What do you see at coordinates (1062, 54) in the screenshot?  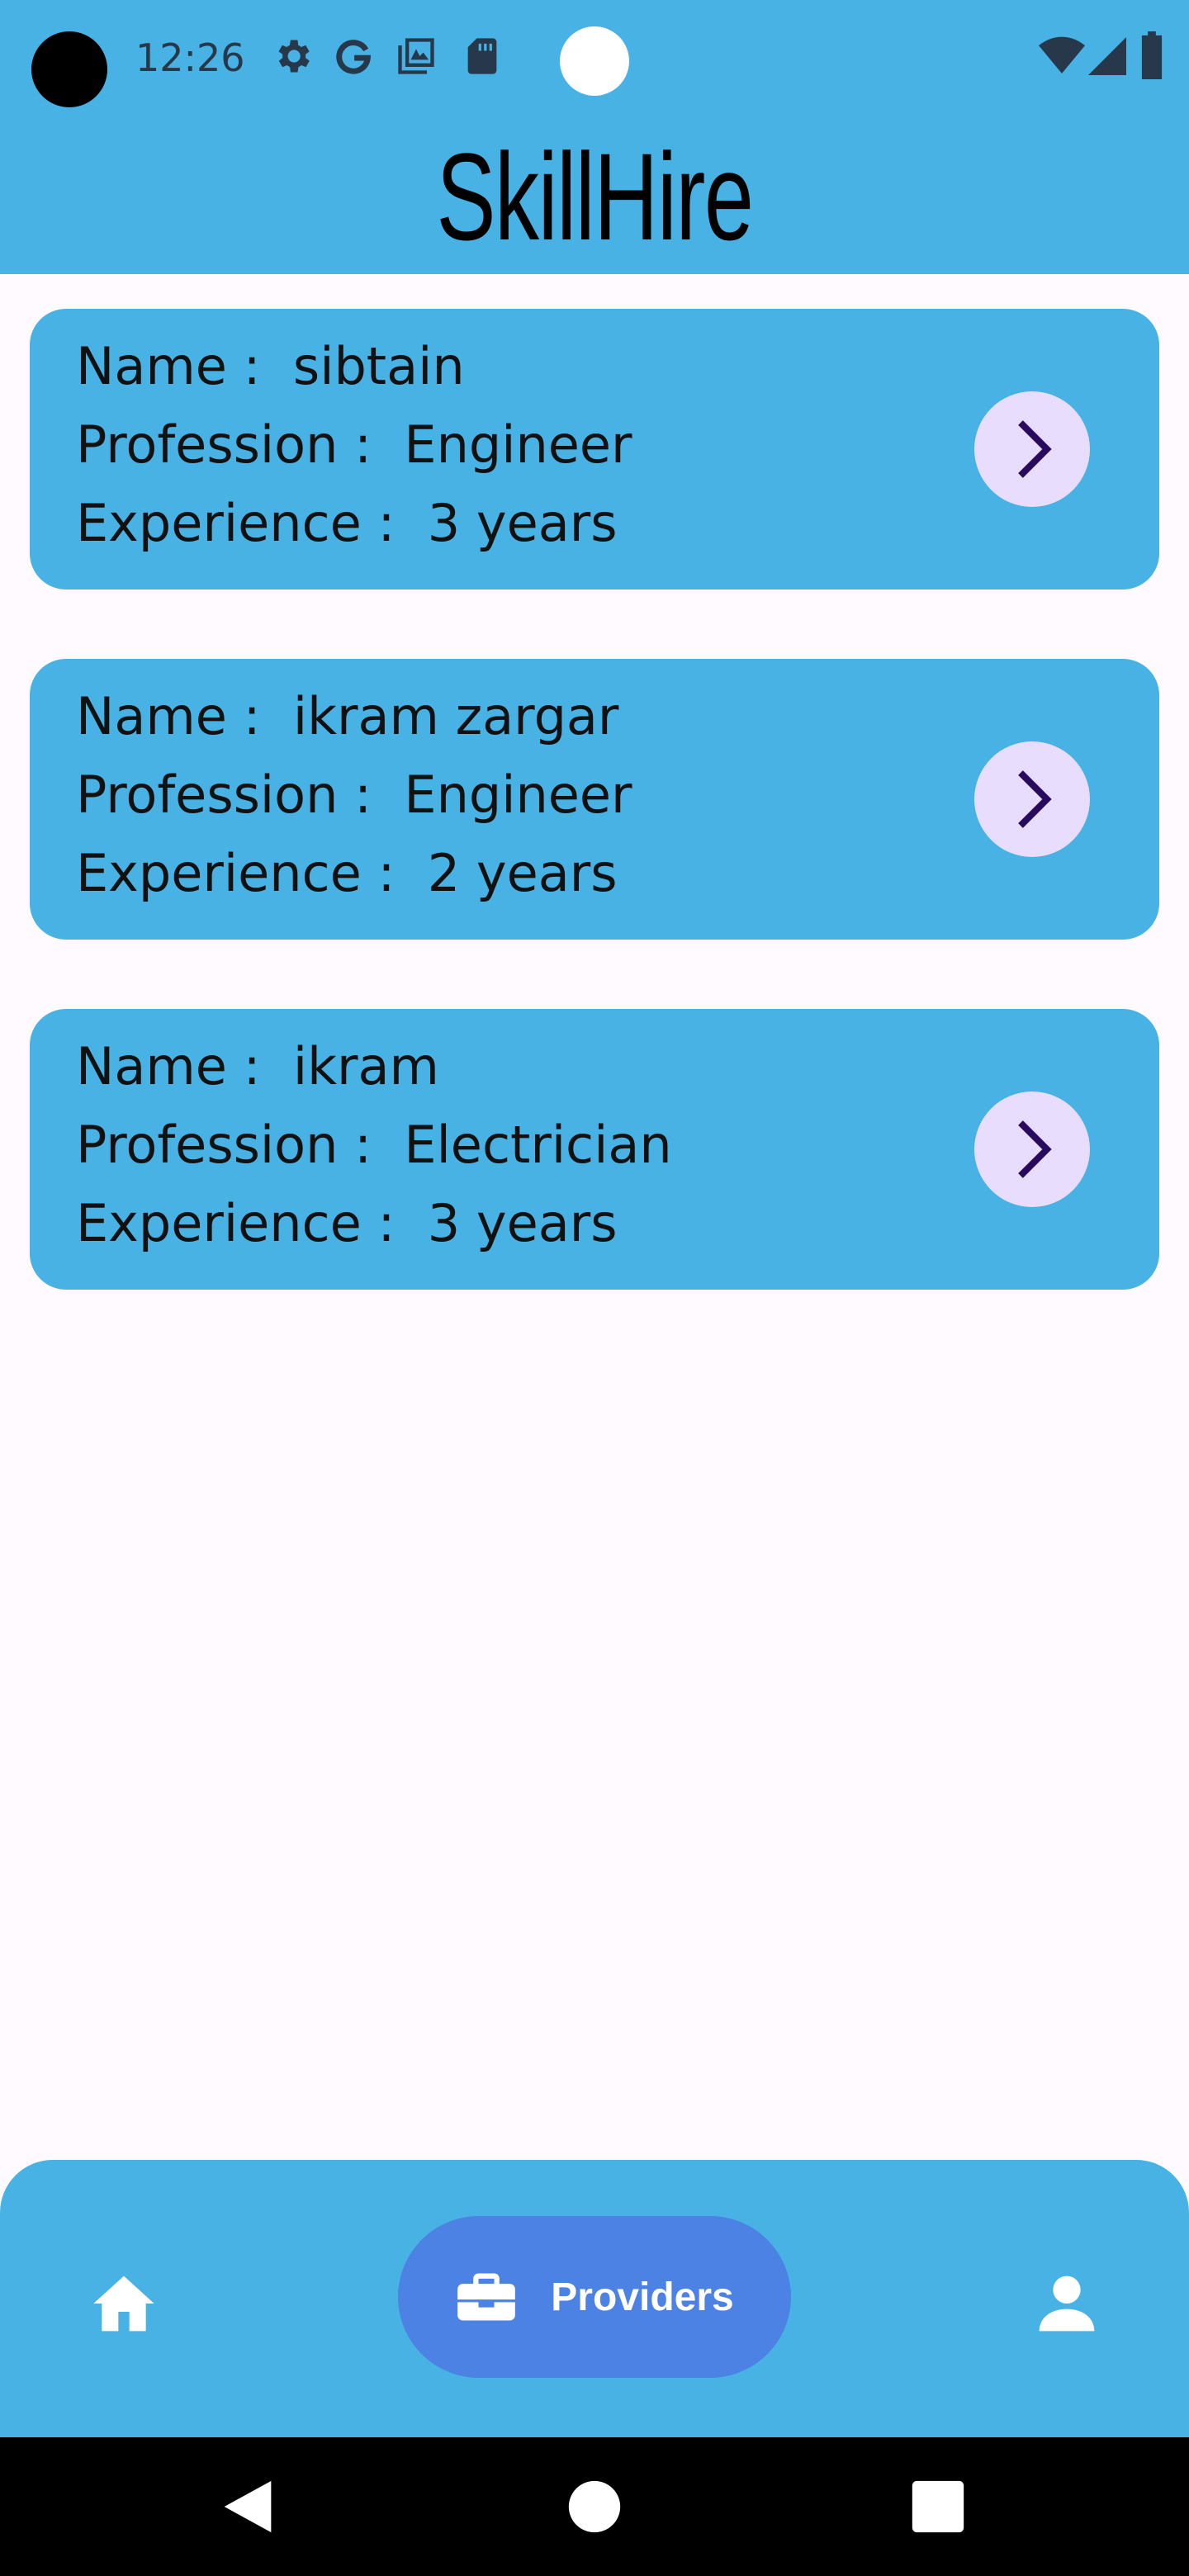 I see `wifi-icon` at bounding box center [1062, 54].